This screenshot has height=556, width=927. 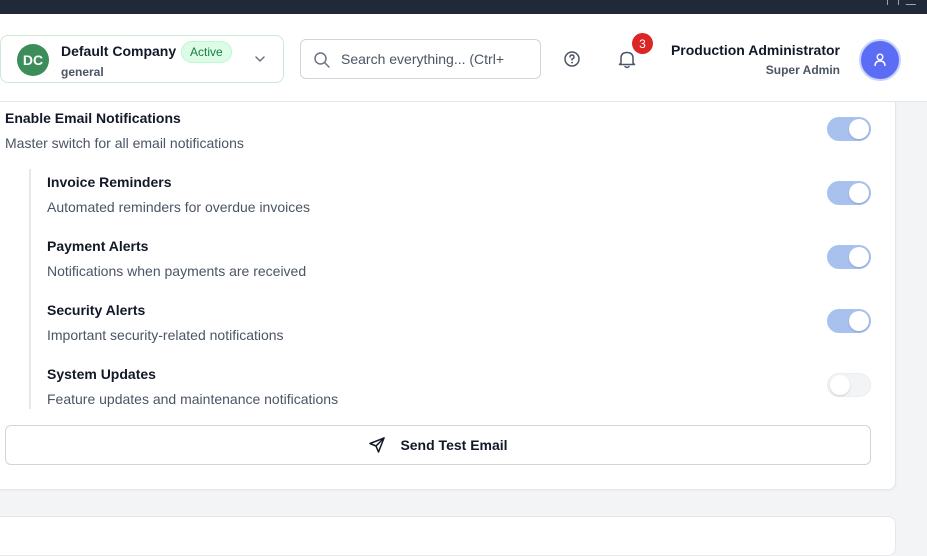 What do you see at coordinates (179, 207) in the screenshot?
I see `invoice-reminders-description: Automated reminders for overdue invoices` at bounding box center [179, 207].